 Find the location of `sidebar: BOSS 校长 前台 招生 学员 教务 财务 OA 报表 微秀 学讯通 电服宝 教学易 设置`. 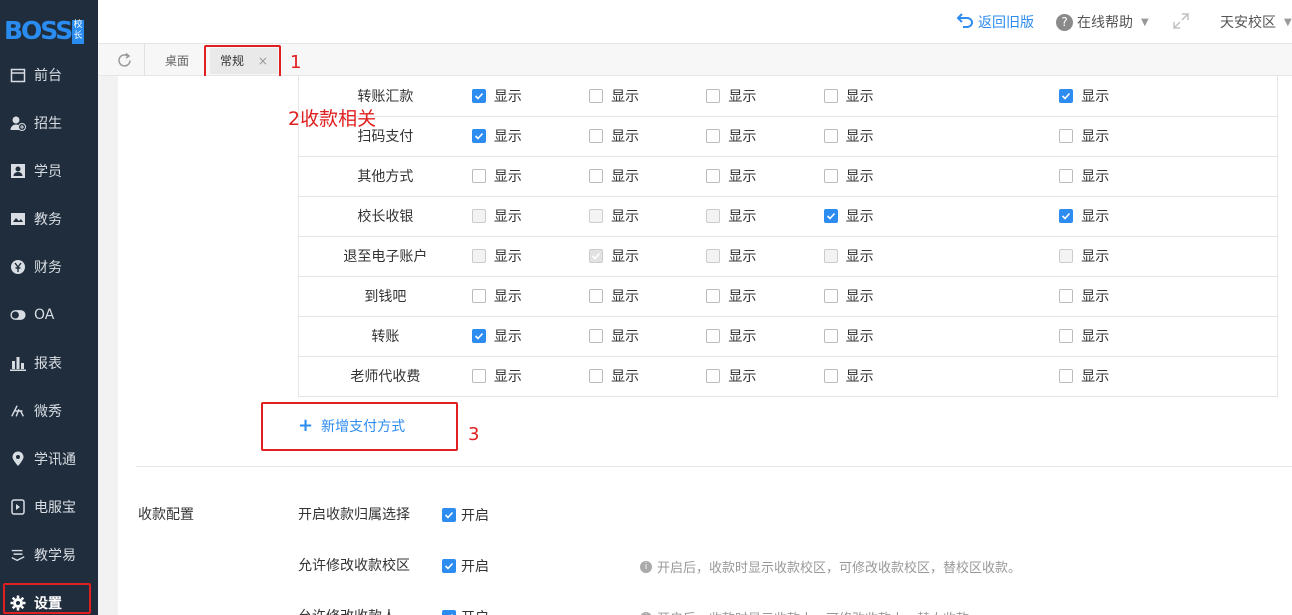

sidebar: BOSS 校长 前台 招生 学员 教务 财务 OA 报表 微秀 学讯通 电服宝 教学易 设置 is located at coordinates (49, 307).